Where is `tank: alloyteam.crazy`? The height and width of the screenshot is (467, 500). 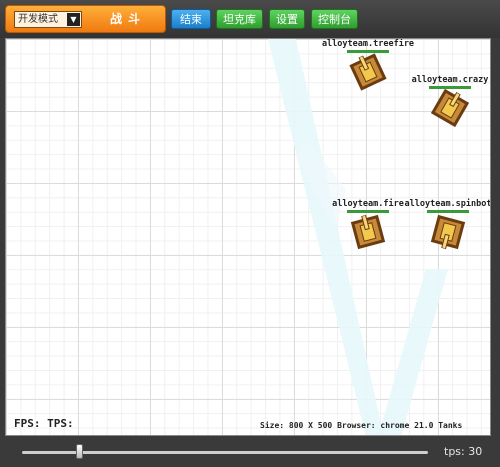
tank: alloyteam.crazy is located at coordinates (425, 101).